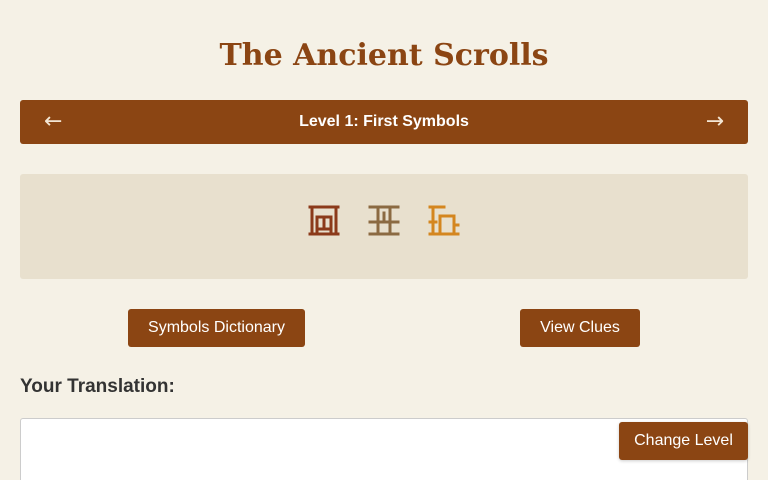 This screenshot has height=480, width=768. What do you see at coordinates (580, 328) in the screenshot?
I see `view-clues-button: View Clues` at bounding box center [580, 328].